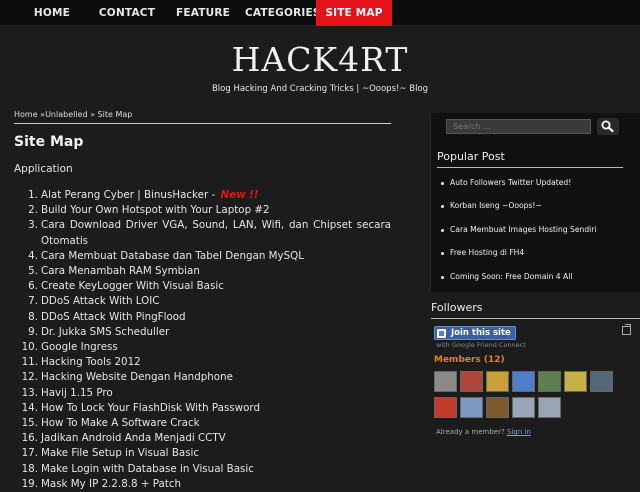 The height and width of the screenshot is (492, 640). I want to click on gfc-note: with Google Friend Connect, so click(481, 345).